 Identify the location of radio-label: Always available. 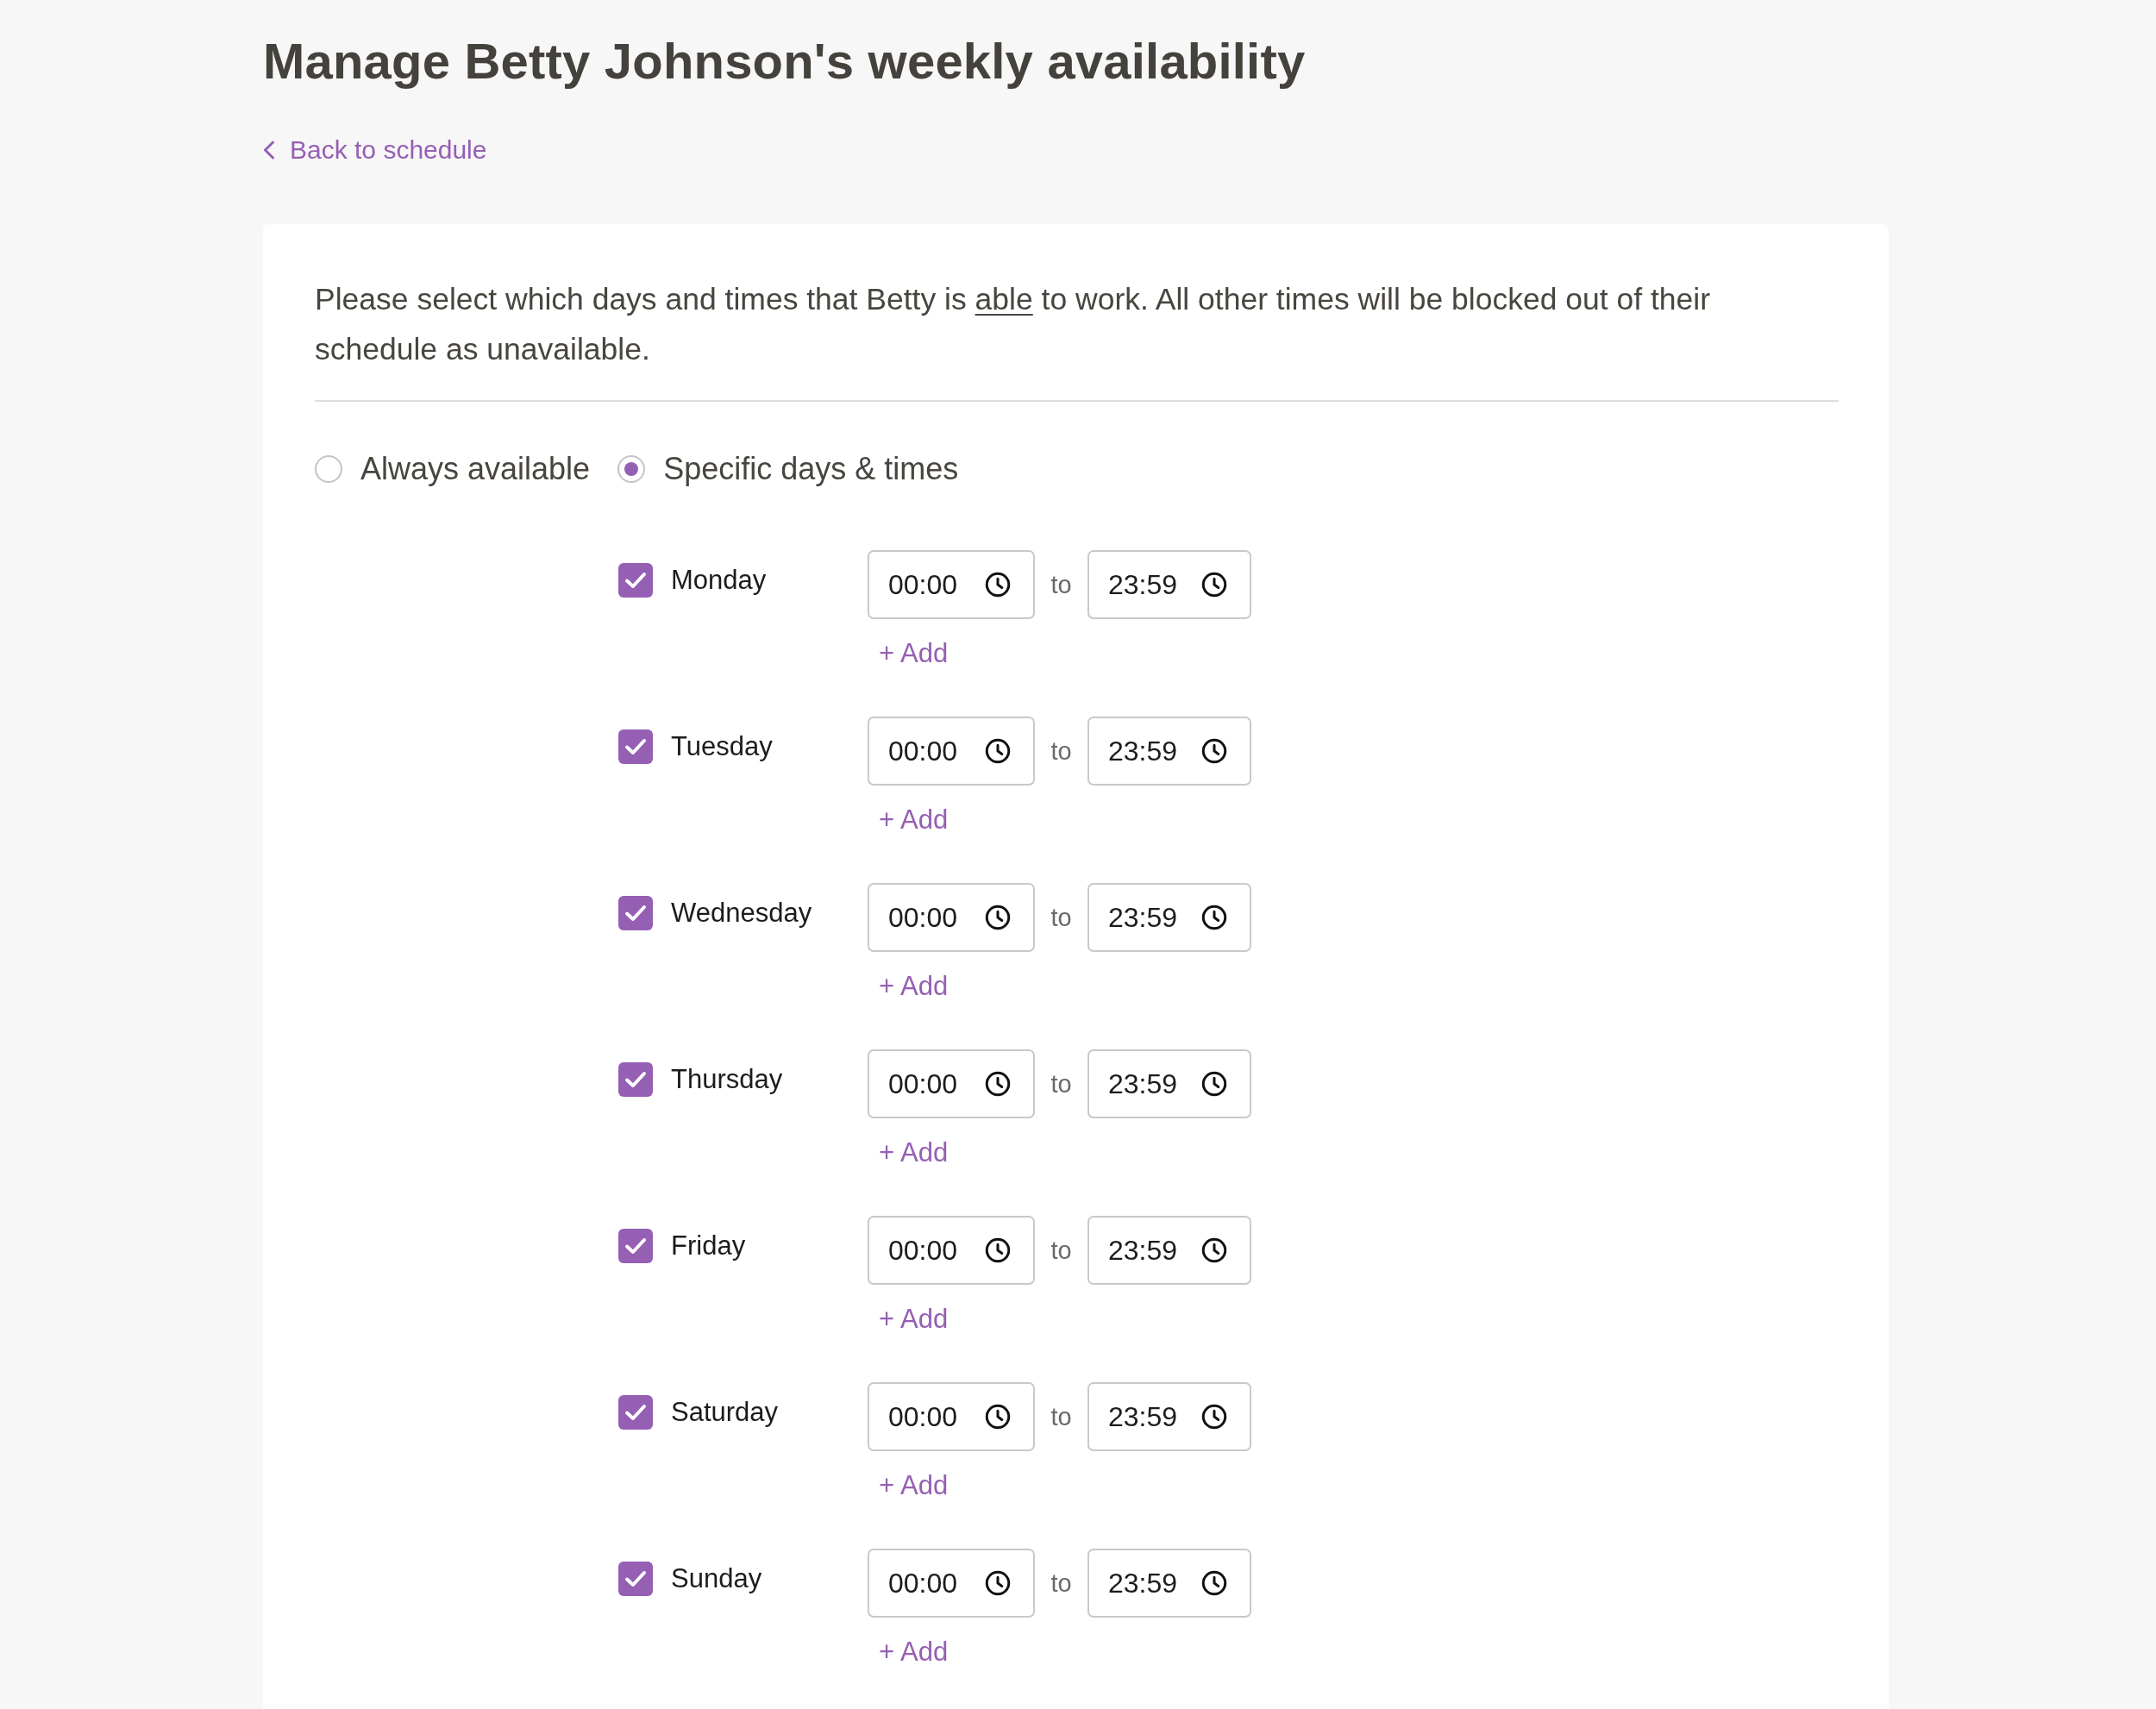
(475, 469).